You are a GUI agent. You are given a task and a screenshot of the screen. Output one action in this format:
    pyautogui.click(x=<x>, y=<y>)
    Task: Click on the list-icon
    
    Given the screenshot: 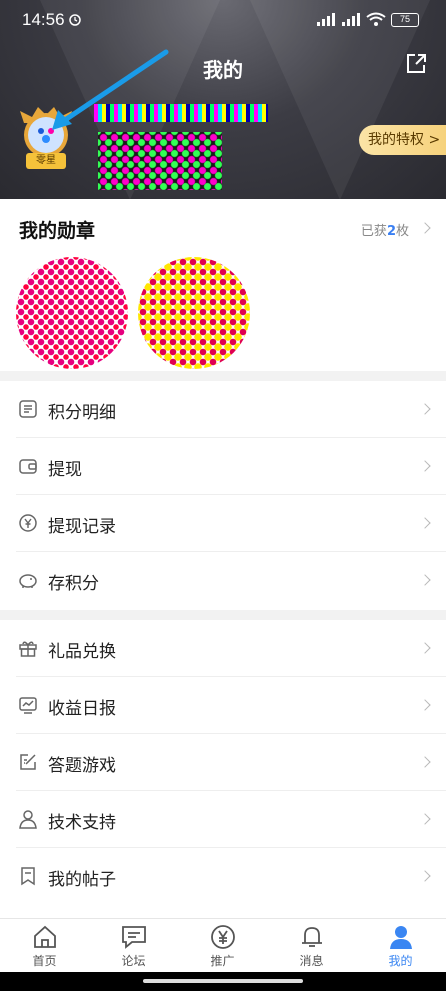 What is the action you would take?
    pyautogui.click(x=28, y=409)
    